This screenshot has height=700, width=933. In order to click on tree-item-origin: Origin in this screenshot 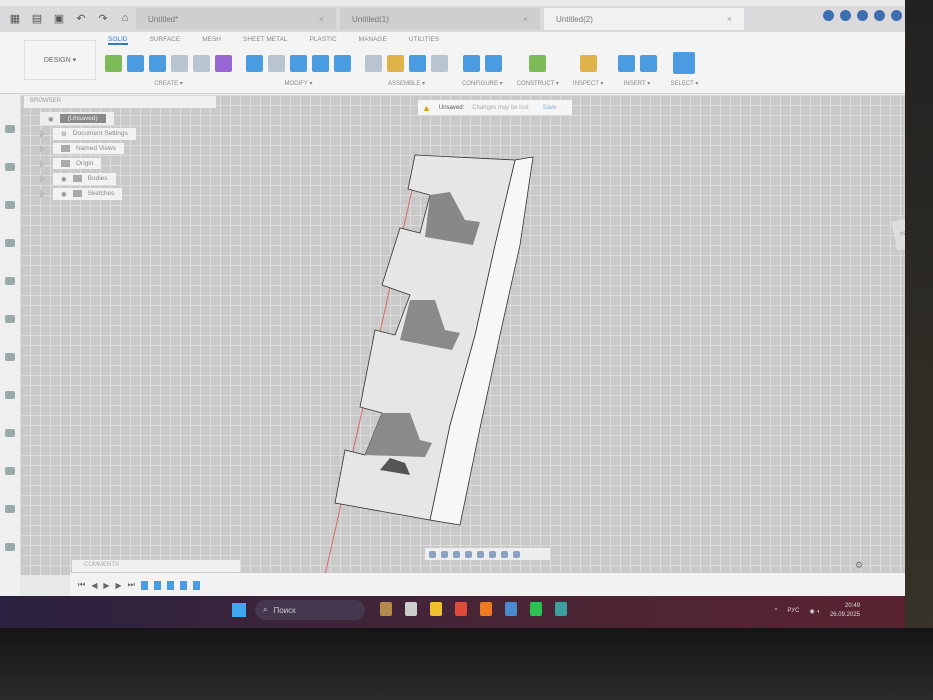, I will do `click(88, 163)`.